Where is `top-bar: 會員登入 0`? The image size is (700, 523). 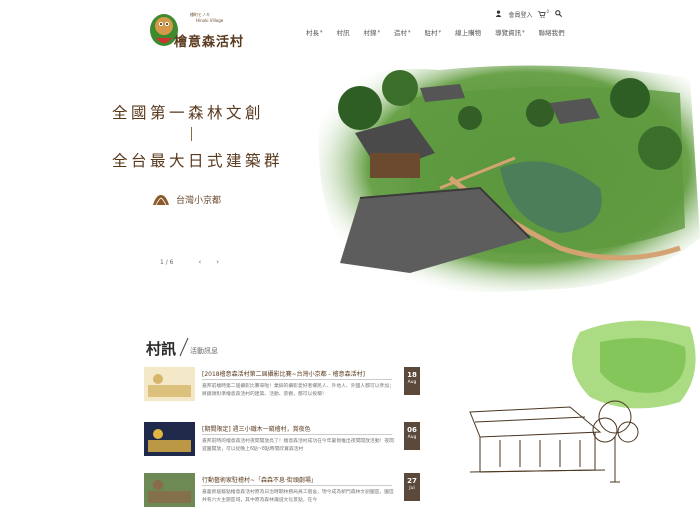 top-bar: 會員登入 0 is located at coordinates (529, 14).